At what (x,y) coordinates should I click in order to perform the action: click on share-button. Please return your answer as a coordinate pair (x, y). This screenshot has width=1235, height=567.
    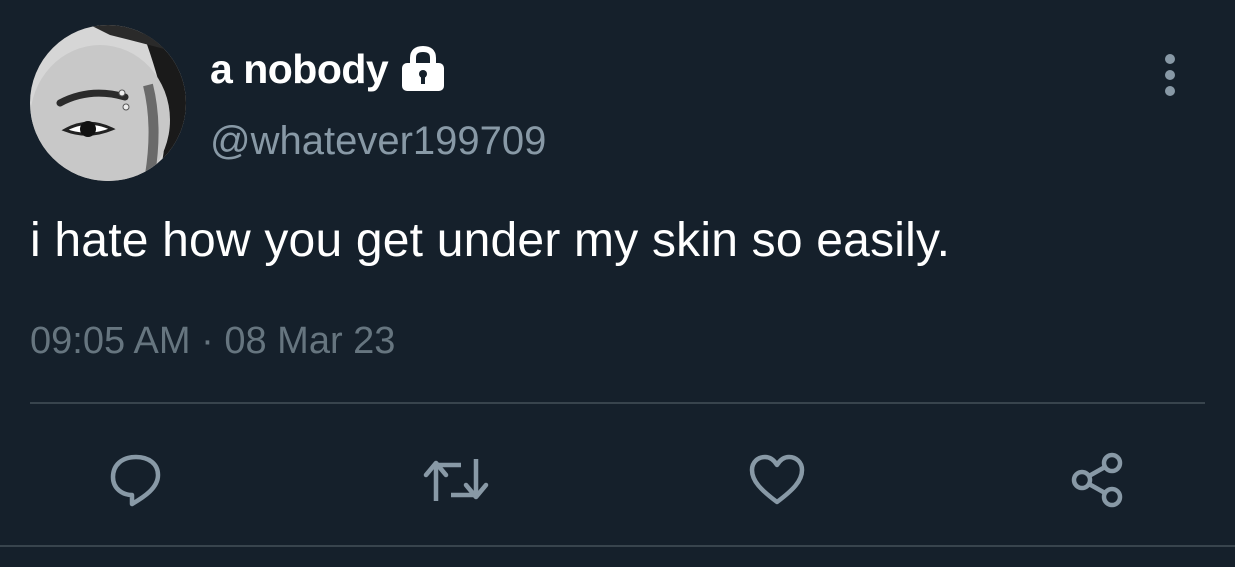
    Looking at the image, I should click on (1098, 480).